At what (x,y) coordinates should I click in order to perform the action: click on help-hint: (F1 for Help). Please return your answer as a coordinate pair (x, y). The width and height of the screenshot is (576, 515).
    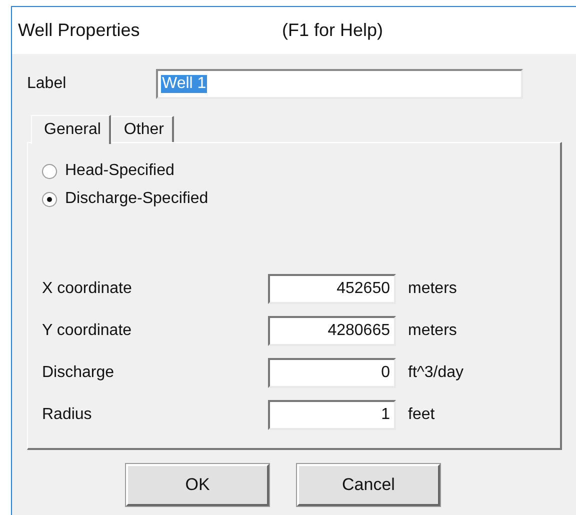
    Looking at the image, I should click on (333, 30).